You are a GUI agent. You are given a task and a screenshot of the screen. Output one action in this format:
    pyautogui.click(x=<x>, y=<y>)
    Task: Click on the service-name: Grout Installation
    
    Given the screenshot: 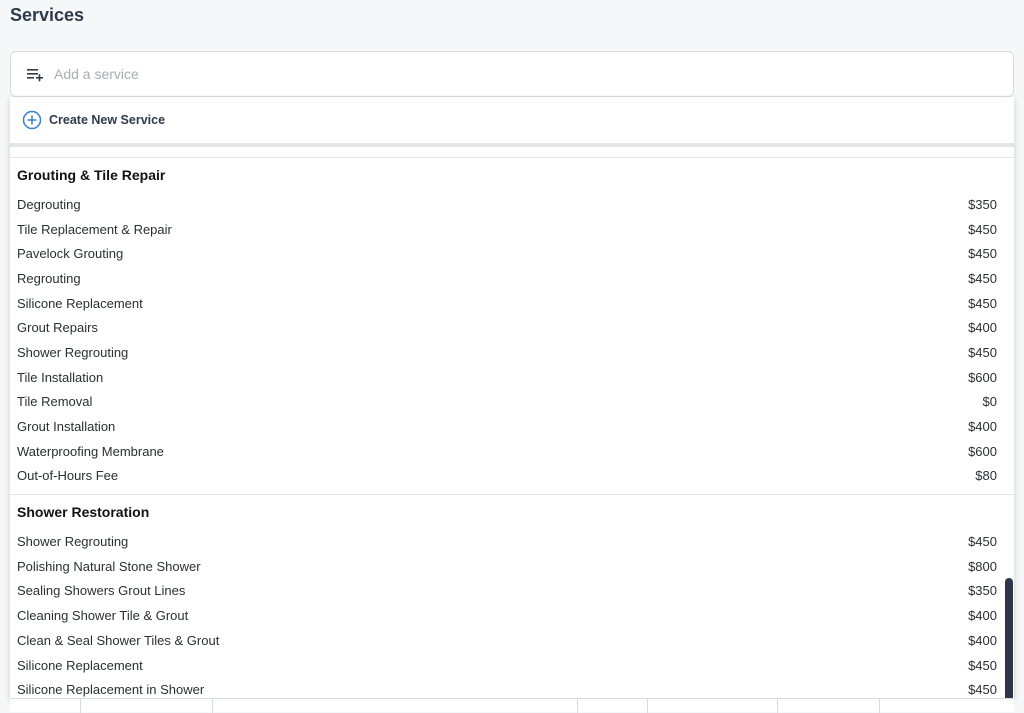 What is the action you would take?
    pyautogui.click(x=66, y=427)
    